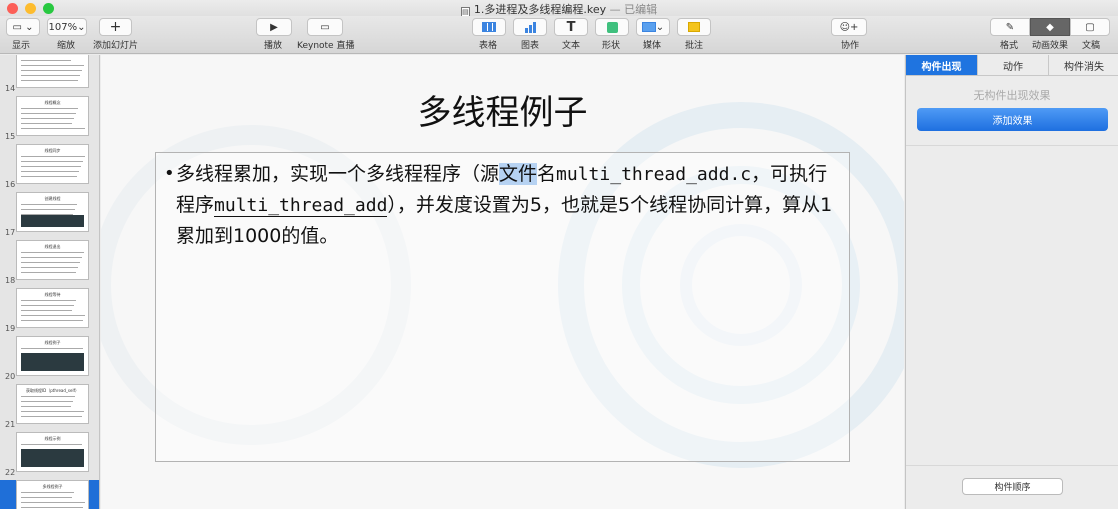 The image size is (1118, 509). What do you see at coordinates (571, 46) in the screenshot?
I see `text-label: 文本` at bounding box center [571, 46].